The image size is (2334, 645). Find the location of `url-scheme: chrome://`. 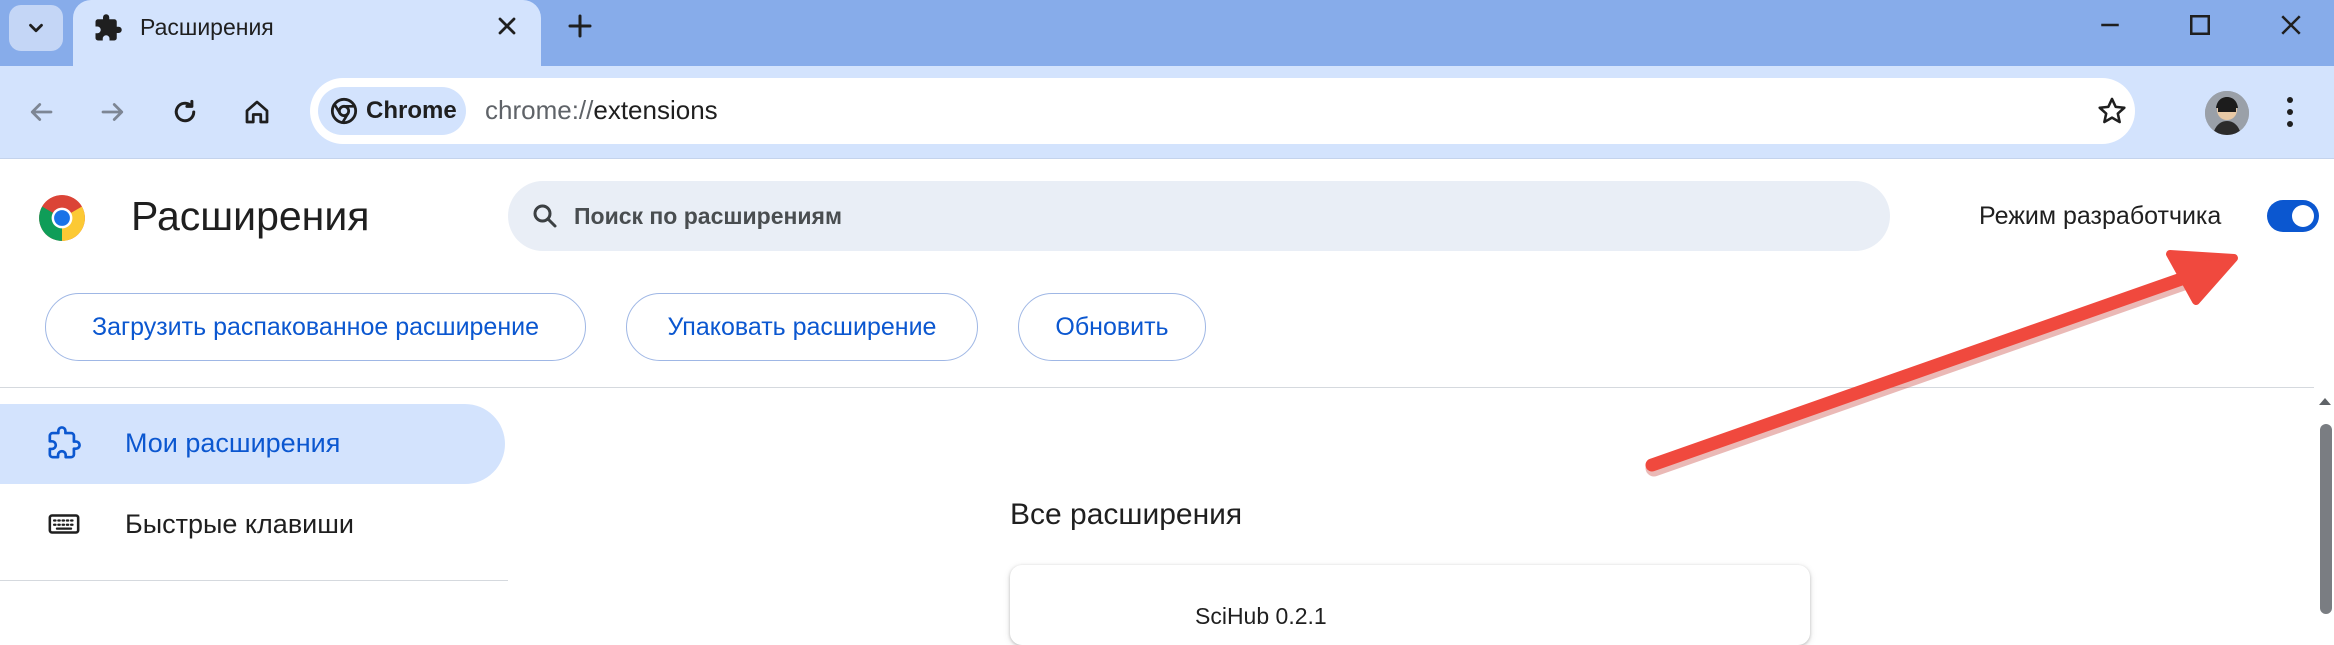

url-scheme: chrome:// is located at coordinates (539, 110).